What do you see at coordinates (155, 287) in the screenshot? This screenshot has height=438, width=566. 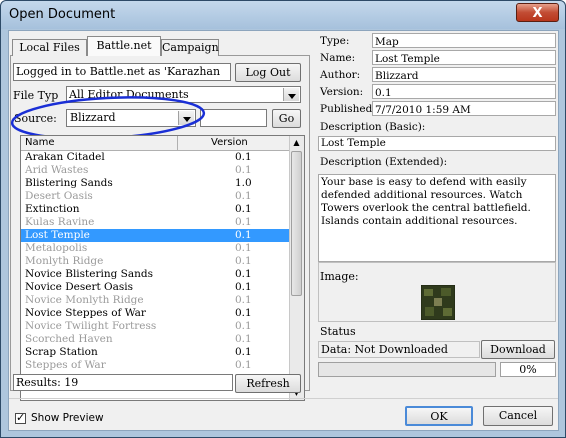 I see `list-item: Novice Desert Oasis 0.1` at bounding box center [155, 287].